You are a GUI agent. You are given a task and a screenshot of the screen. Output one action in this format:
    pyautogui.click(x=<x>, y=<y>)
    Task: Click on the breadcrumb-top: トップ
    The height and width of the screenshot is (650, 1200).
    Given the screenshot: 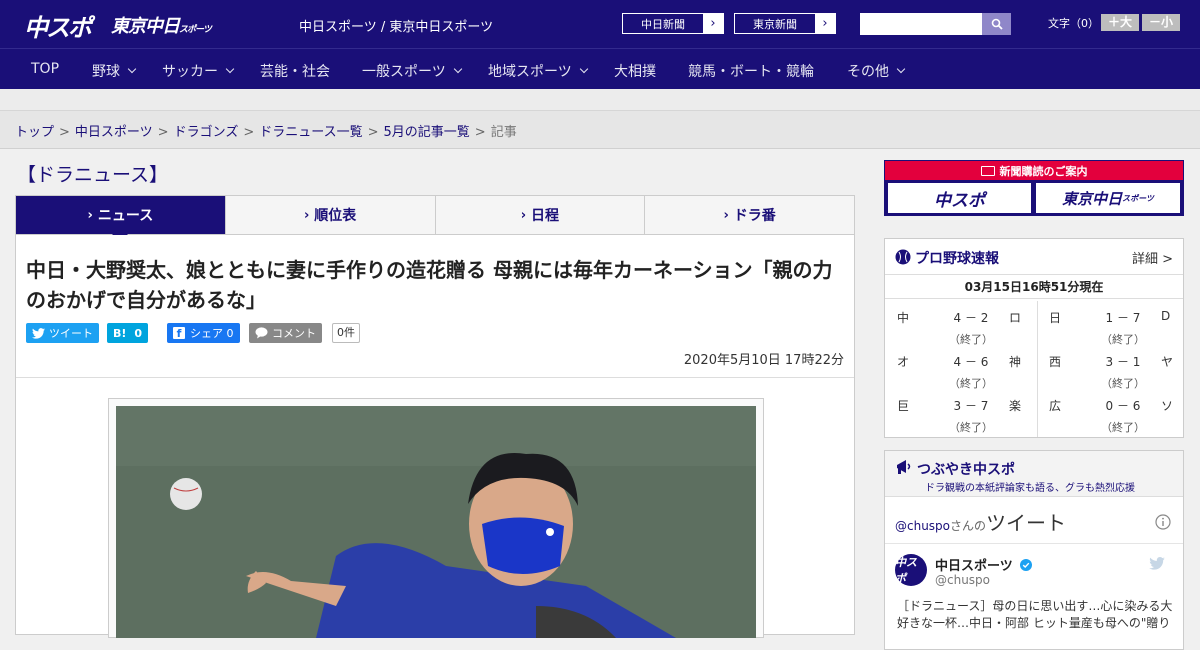 What is the action you would take?
    pyautogui.click(x=34, y=132)
    